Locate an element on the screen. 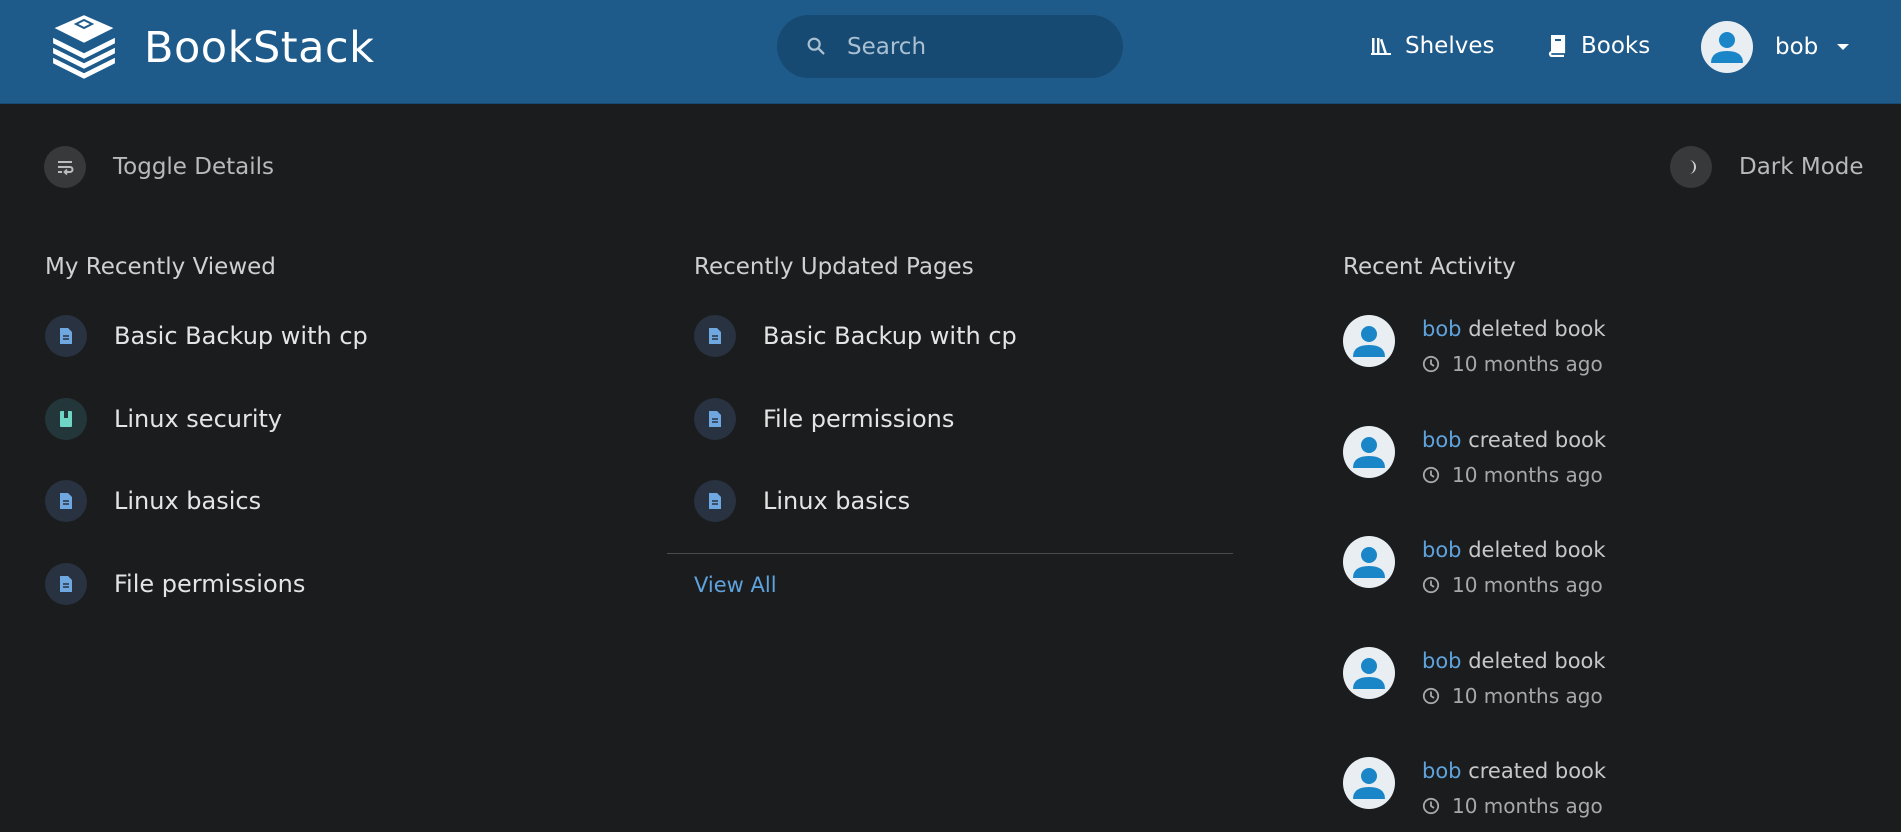  nav-shelves-label: Shelves is located at coordinates (1450, 46).